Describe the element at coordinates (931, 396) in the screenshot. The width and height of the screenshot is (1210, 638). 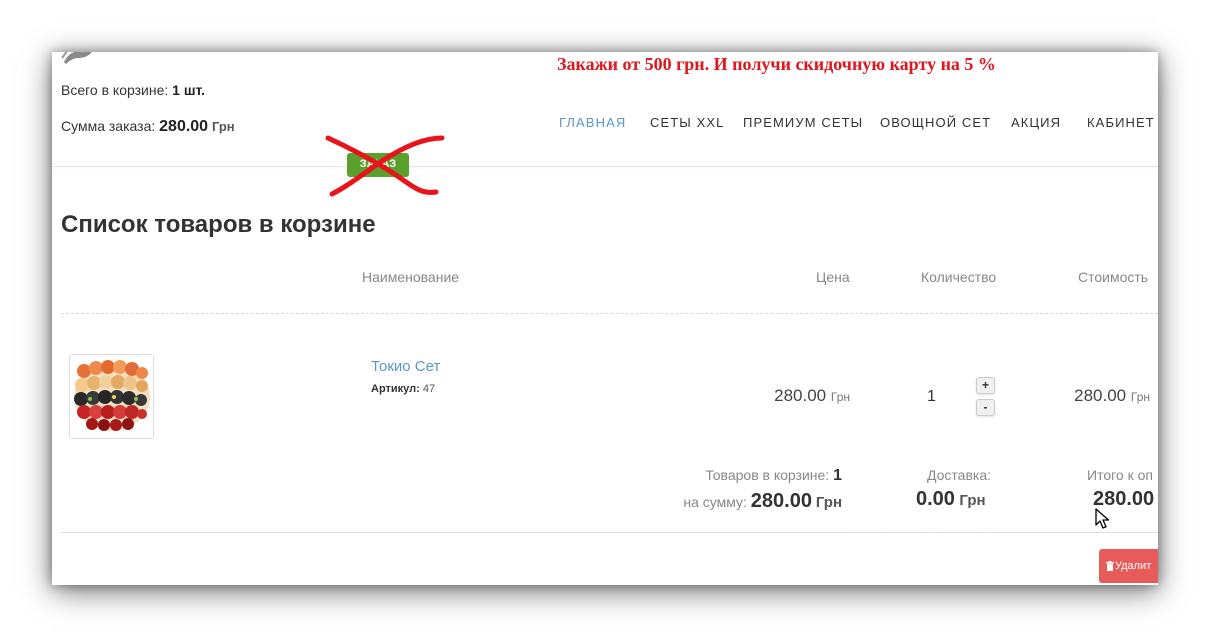
I see `product-quantity: 1` at that location.